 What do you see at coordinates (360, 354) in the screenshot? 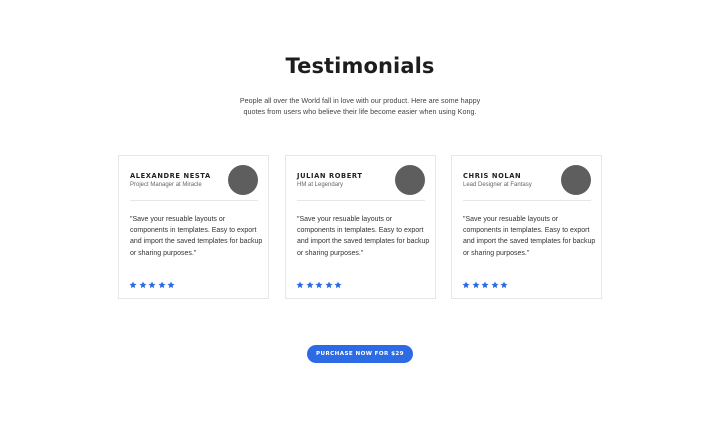
I see `purchase-button: PURCHASE NOW FOR $29` at bounding box center [360, 354].